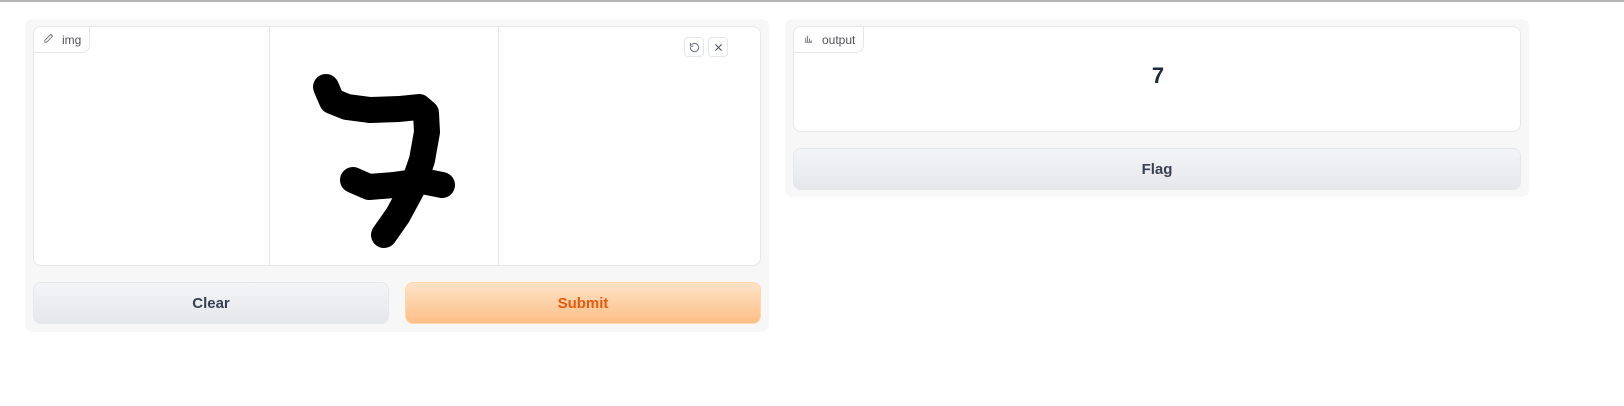 Image resolution: width=1624 pixels, height=406 pixels. Describe the element at coordinates (1158, 75) in the screenshot. I see `predicted-label: 7` at that location.